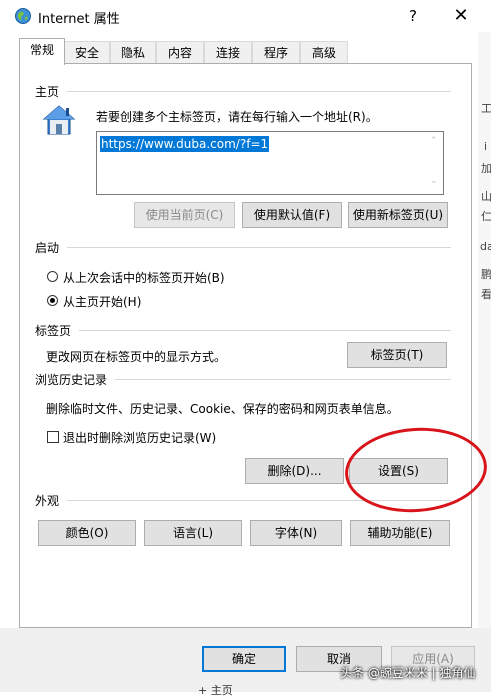 The width and height of the screenshot is (491, 698). I want to click on use-current-page-button: 使用当前页(C), so click(184, 215).